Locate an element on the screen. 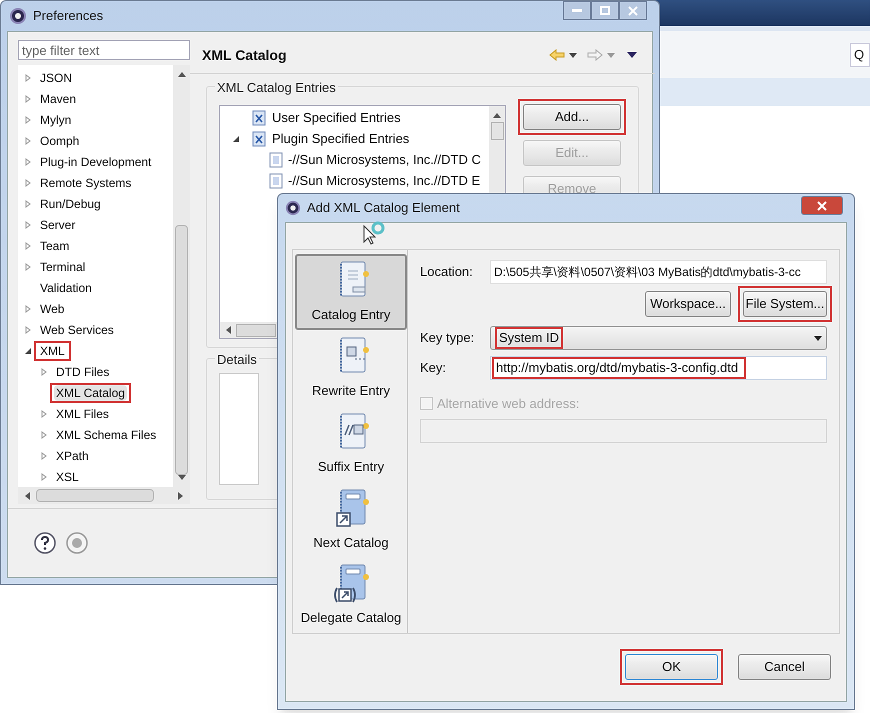 The image size is (870, 713). key-field: http://mybatis.org/dtd/mybatis-3-config.dtd is located at coordinates (658, 368).